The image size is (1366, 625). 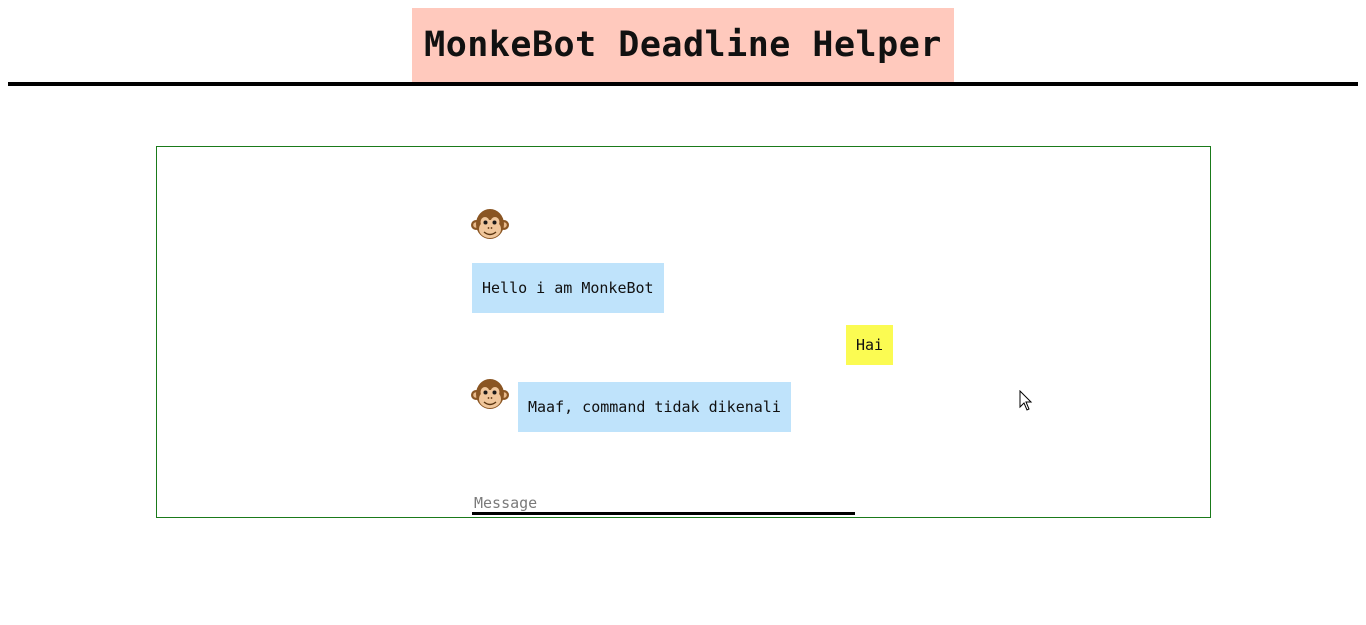 What do you see at coordinates (683, 84) in the screenshot?
I see `header-divider` at bounding box center [683, 84].